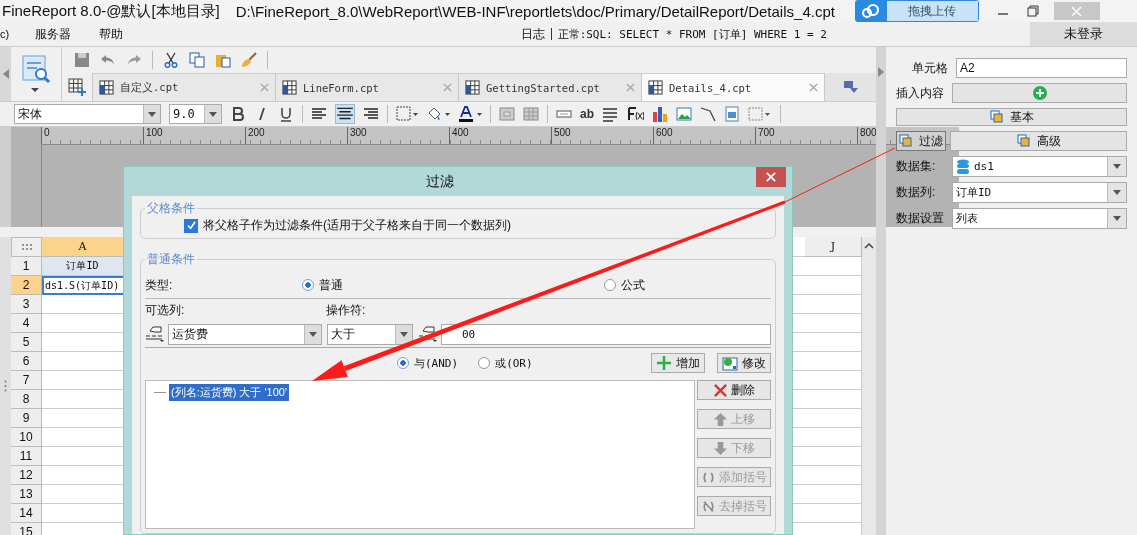 This screenshot has width=1137, height=535. Describe the element at coordinates (26, 266) in the screenshot. I see `row-header: 1` at that location.